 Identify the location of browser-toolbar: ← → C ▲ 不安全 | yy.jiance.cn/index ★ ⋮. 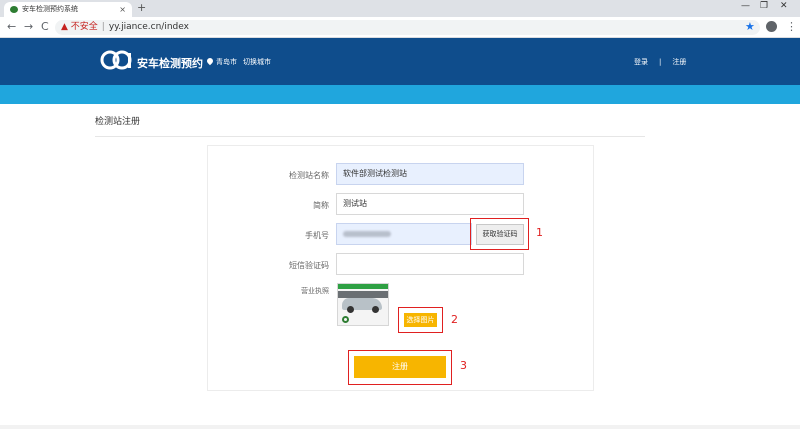
(400, 27).